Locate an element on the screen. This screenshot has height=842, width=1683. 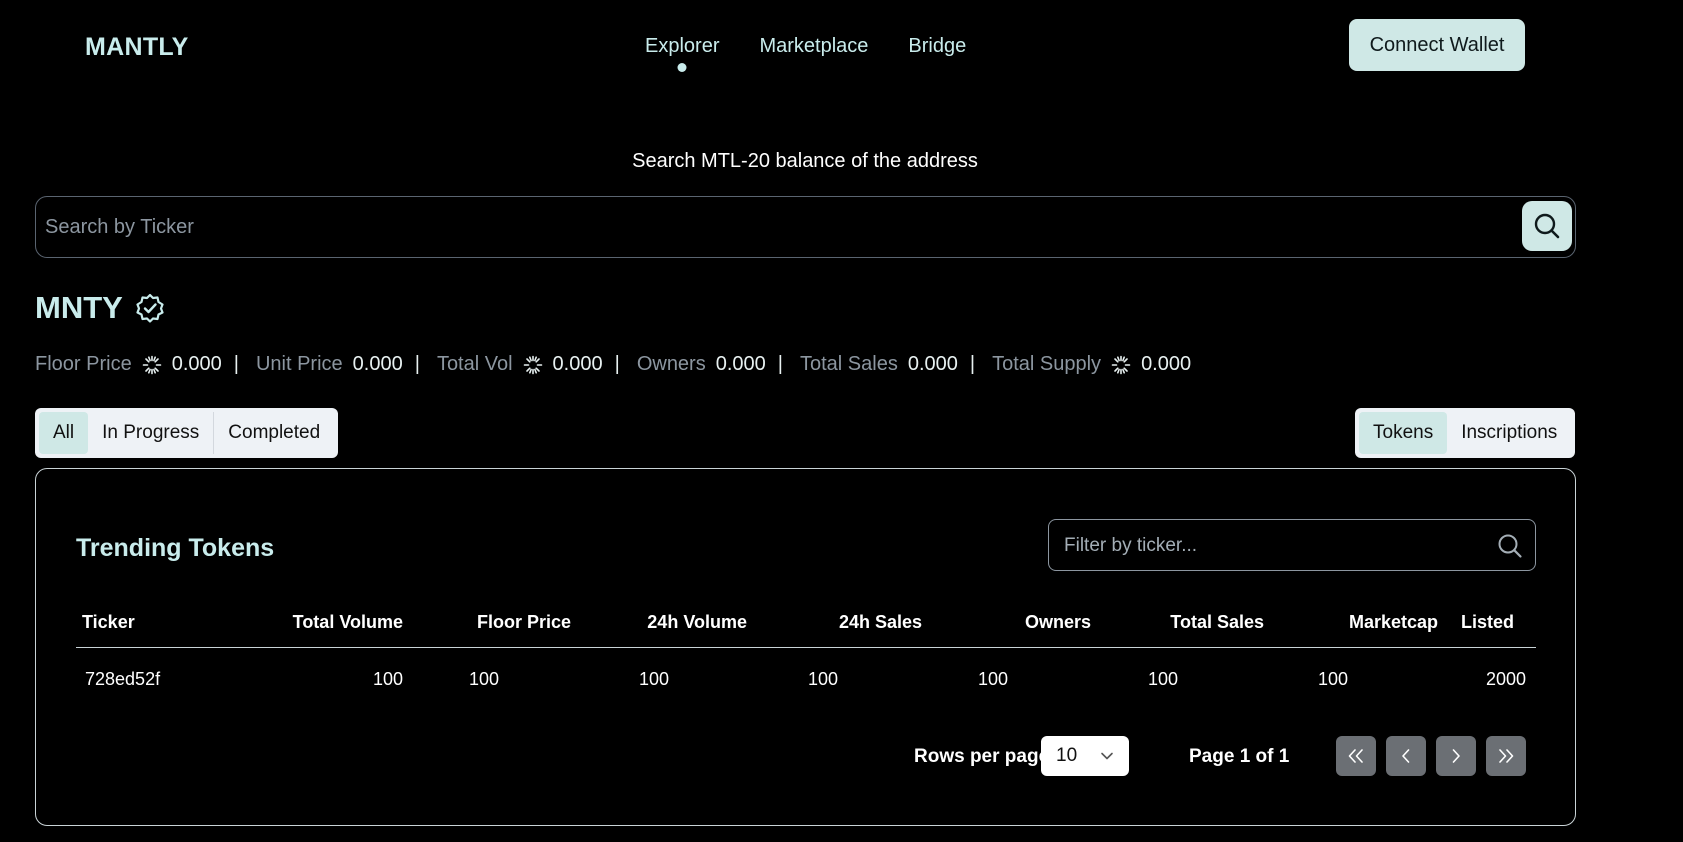
column-header-total-sales: Total Sales is located at coordinates (1217, 622).